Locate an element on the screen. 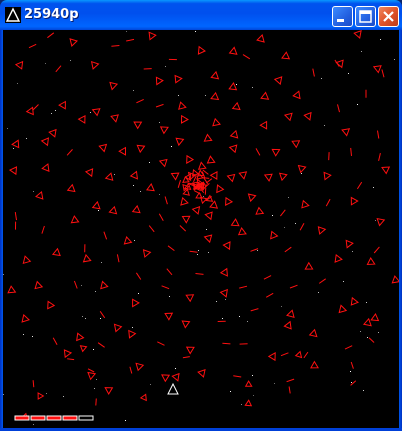  close-icon is located at coordinates (388, 16).